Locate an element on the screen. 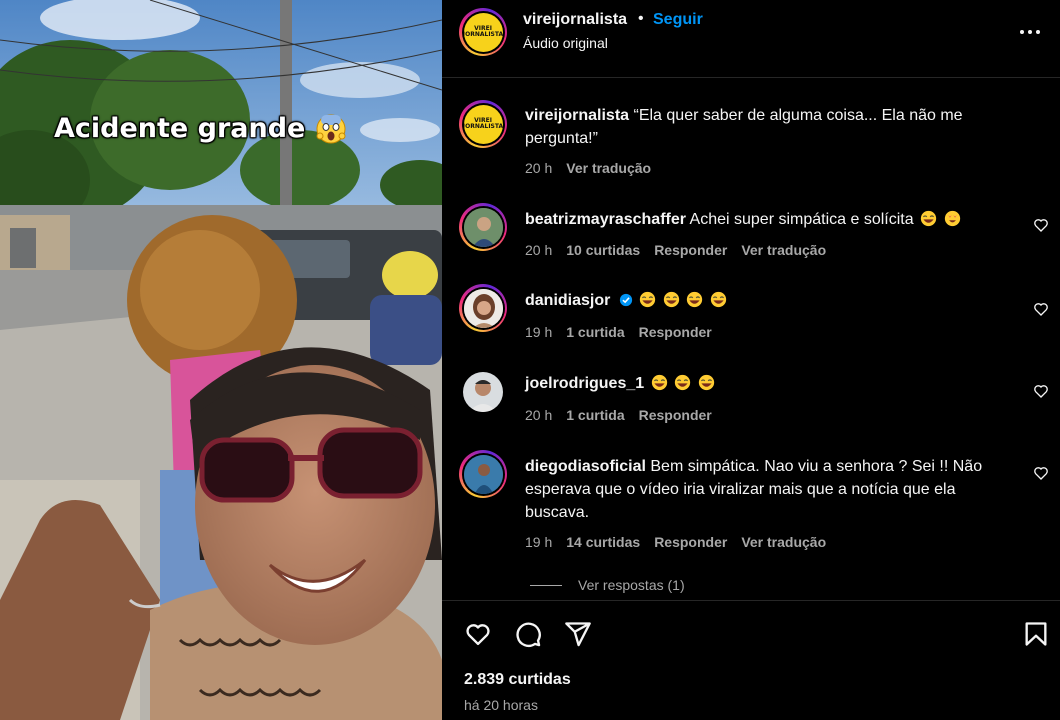  share-icon is located at coordinates (578, 634).